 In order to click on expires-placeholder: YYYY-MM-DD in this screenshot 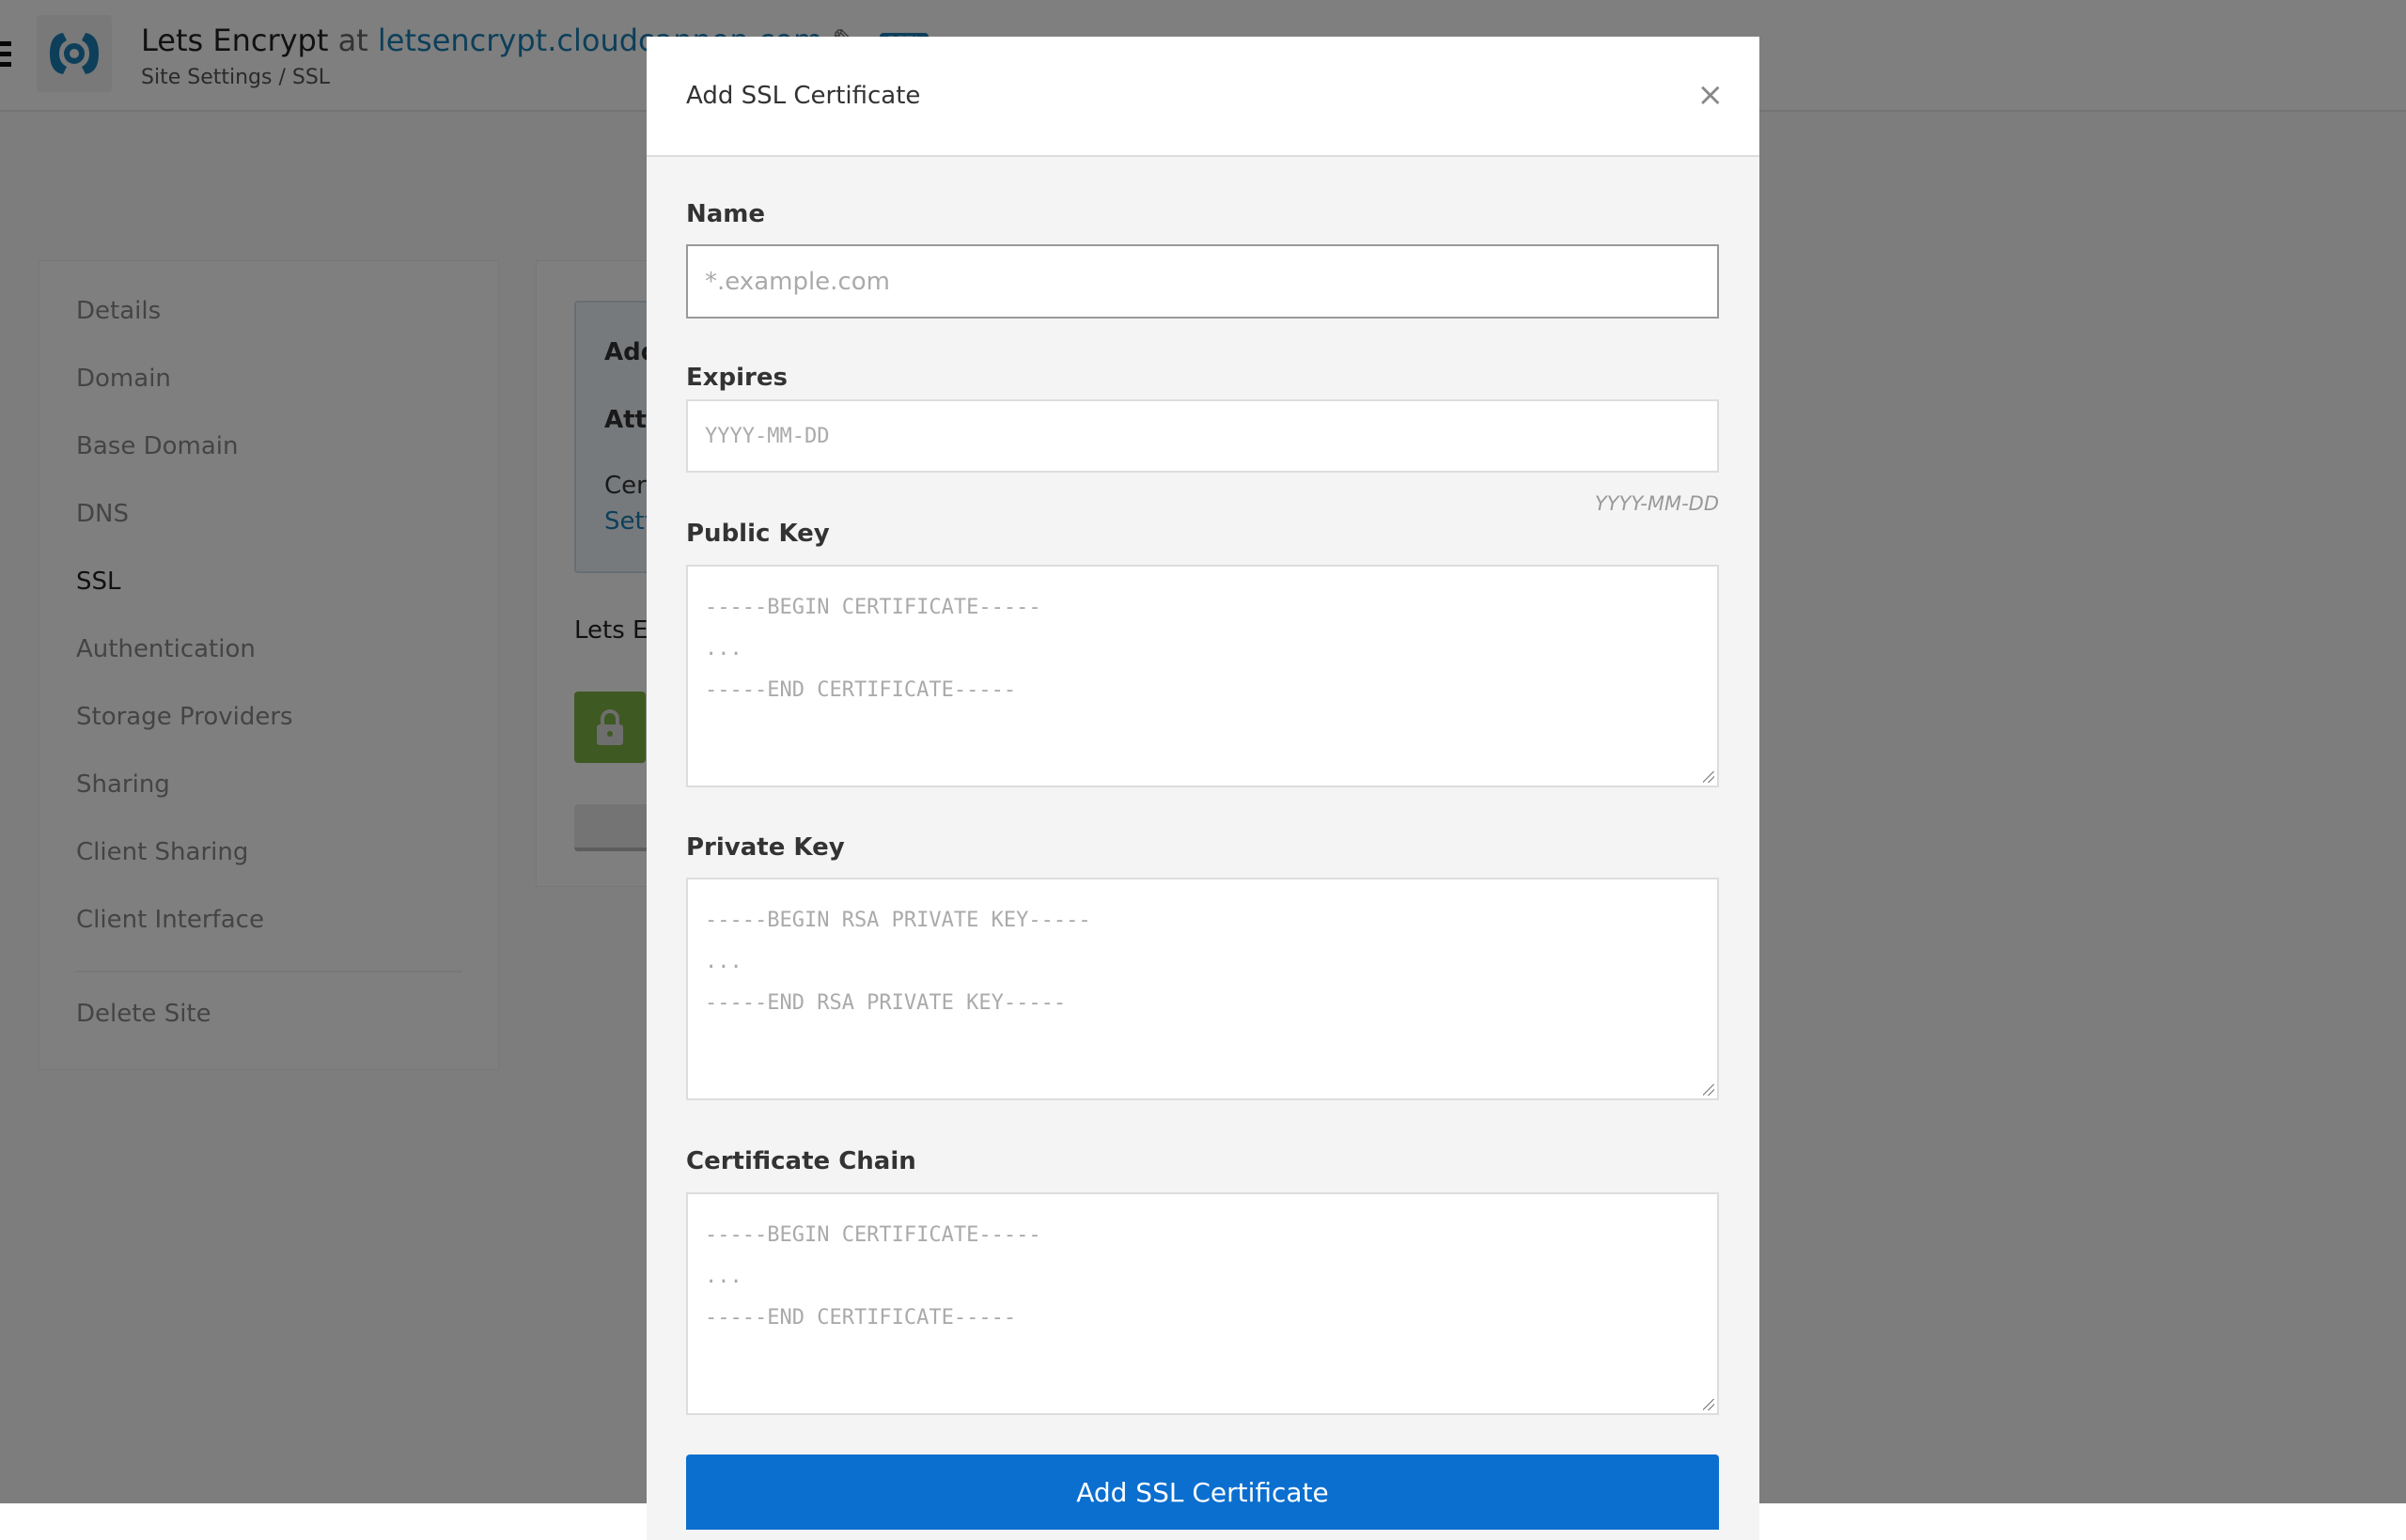, I will do `click(767, 436)`.